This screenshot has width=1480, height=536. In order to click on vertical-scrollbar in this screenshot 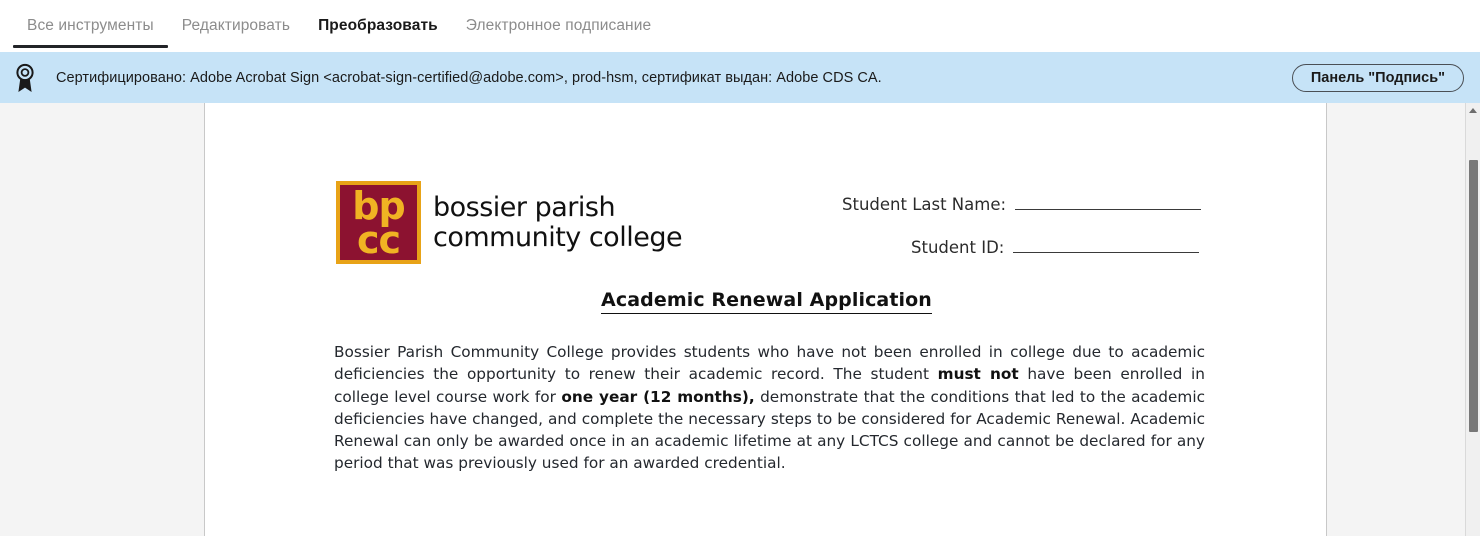, I will do `click(1472, 319)`.